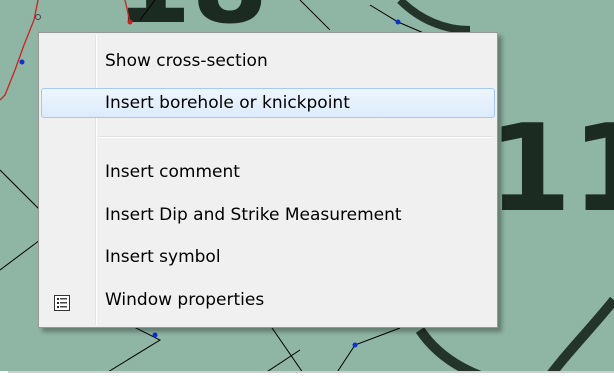 The width and height of the screenshot is (614, 383). Describe the element at coordinates (62, 301) in the screenshot. I see `properties-list-icon` at that location.